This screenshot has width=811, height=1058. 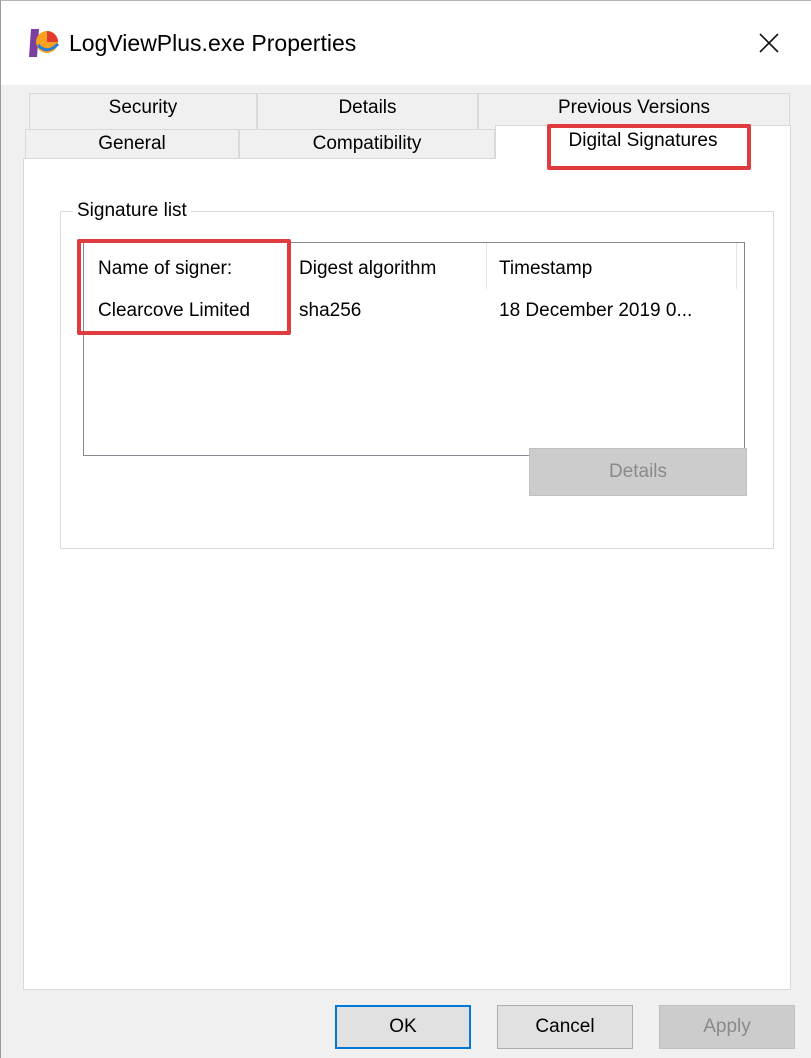 What do you see at coordinates (44, 43) in the screenshot?
I see `app-icon` at bounding box center [44, 43].